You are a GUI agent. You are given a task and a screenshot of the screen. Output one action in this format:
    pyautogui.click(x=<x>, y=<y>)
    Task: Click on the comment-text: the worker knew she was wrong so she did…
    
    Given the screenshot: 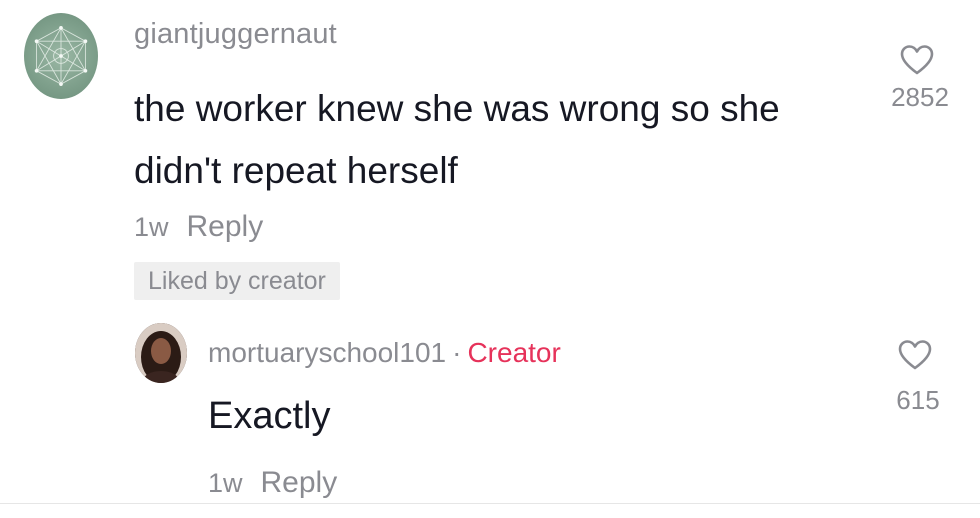 What is the action you would take?
    pyautogui.click(x=457, y=139)
    